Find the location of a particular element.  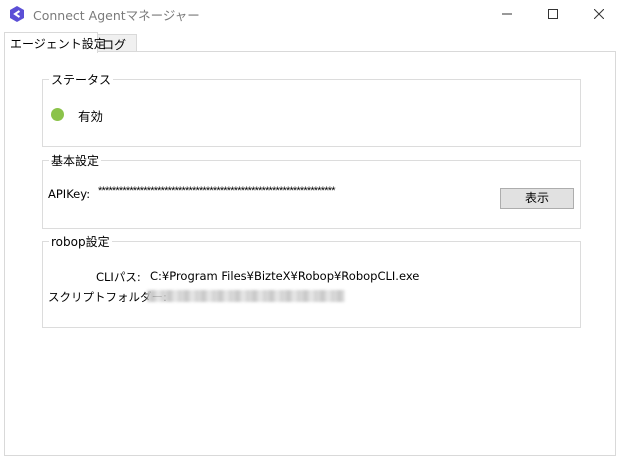

connect-agent-logo-icon is located at coordinates (17, 14).